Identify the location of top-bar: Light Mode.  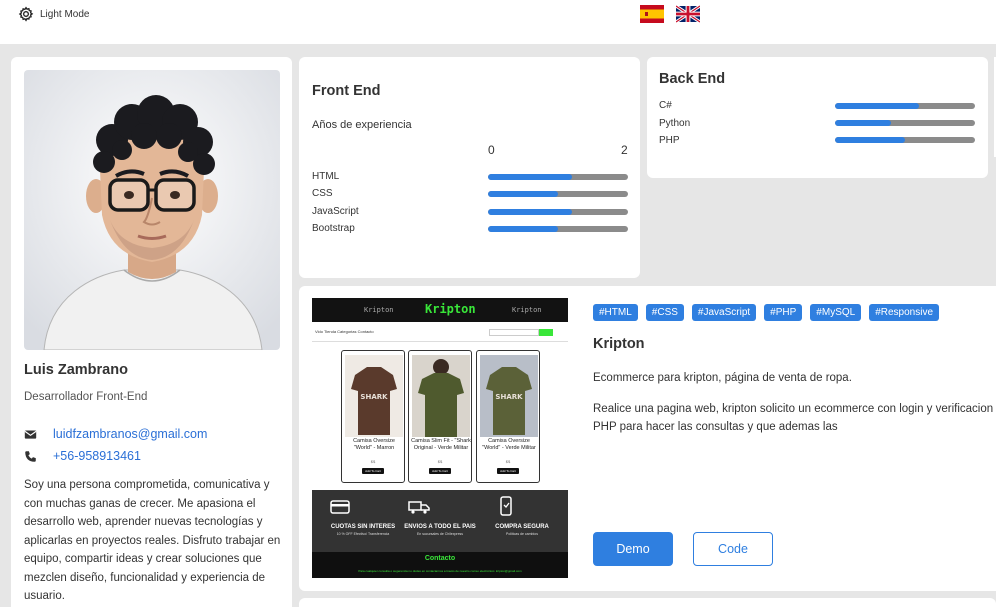
(498, 22).